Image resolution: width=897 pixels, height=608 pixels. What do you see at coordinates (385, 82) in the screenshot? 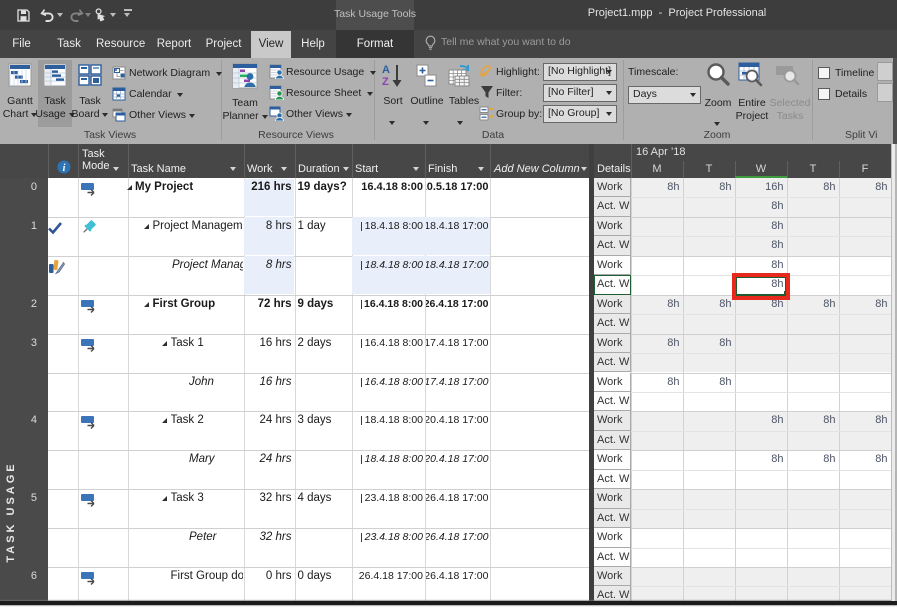
I see `svg-text: Z` at bounding box center [385, 82].